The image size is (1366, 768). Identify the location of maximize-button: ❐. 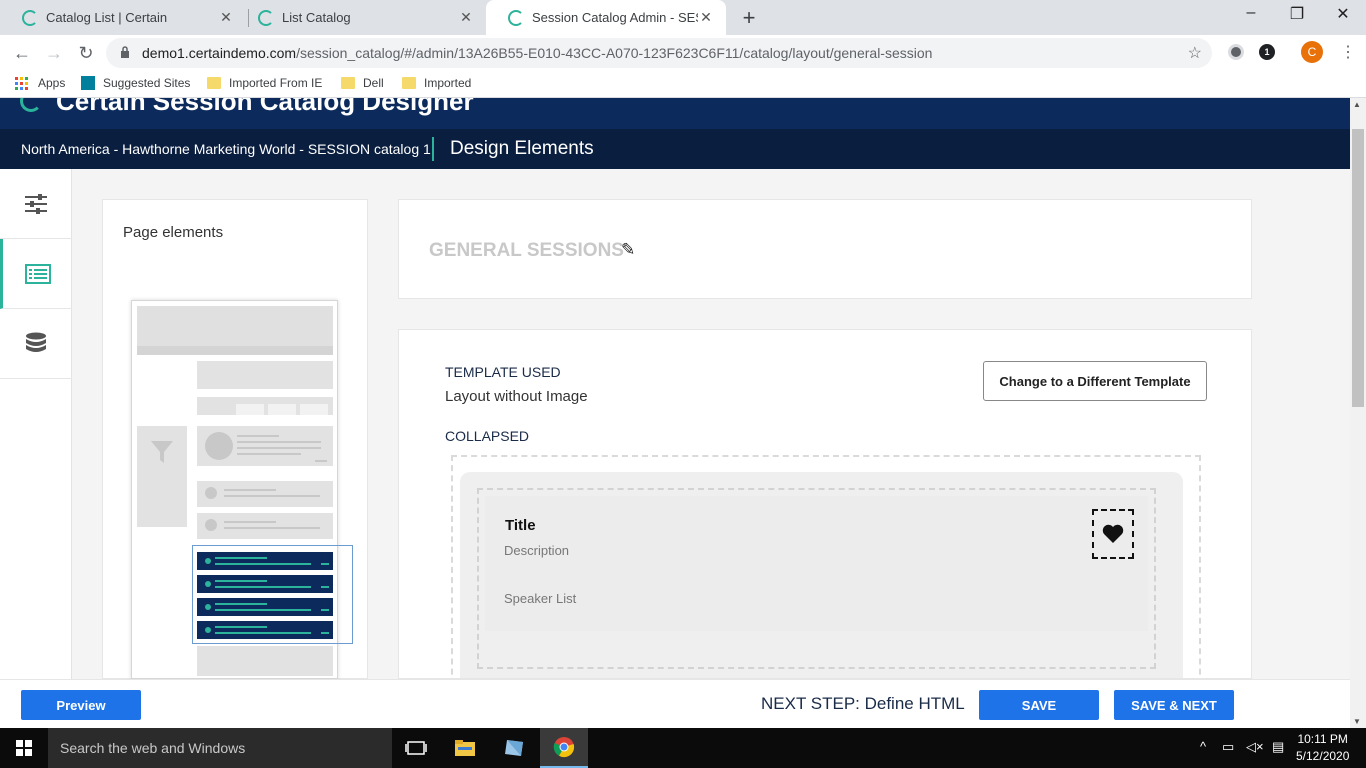
(1297, 14).